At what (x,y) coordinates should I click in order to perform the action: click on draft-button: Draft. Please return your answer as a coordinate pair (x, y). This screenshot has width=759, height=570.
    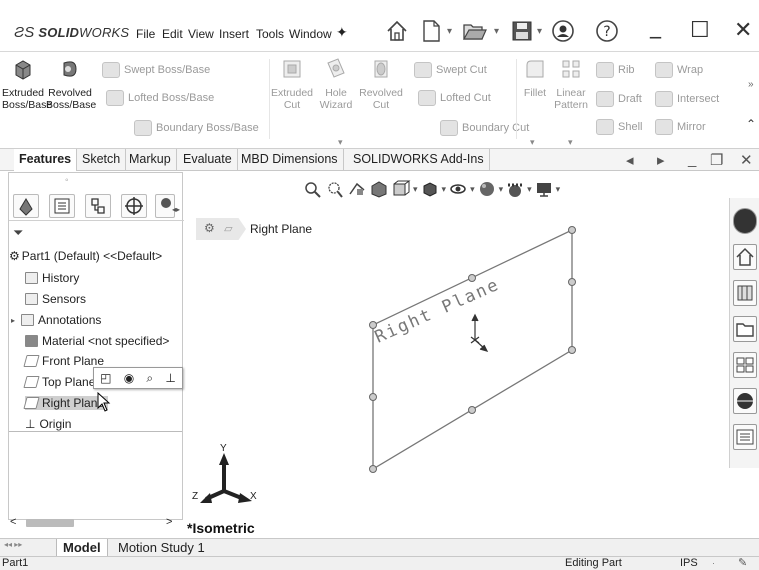
    Looking at the image, I should click on (619, 99).